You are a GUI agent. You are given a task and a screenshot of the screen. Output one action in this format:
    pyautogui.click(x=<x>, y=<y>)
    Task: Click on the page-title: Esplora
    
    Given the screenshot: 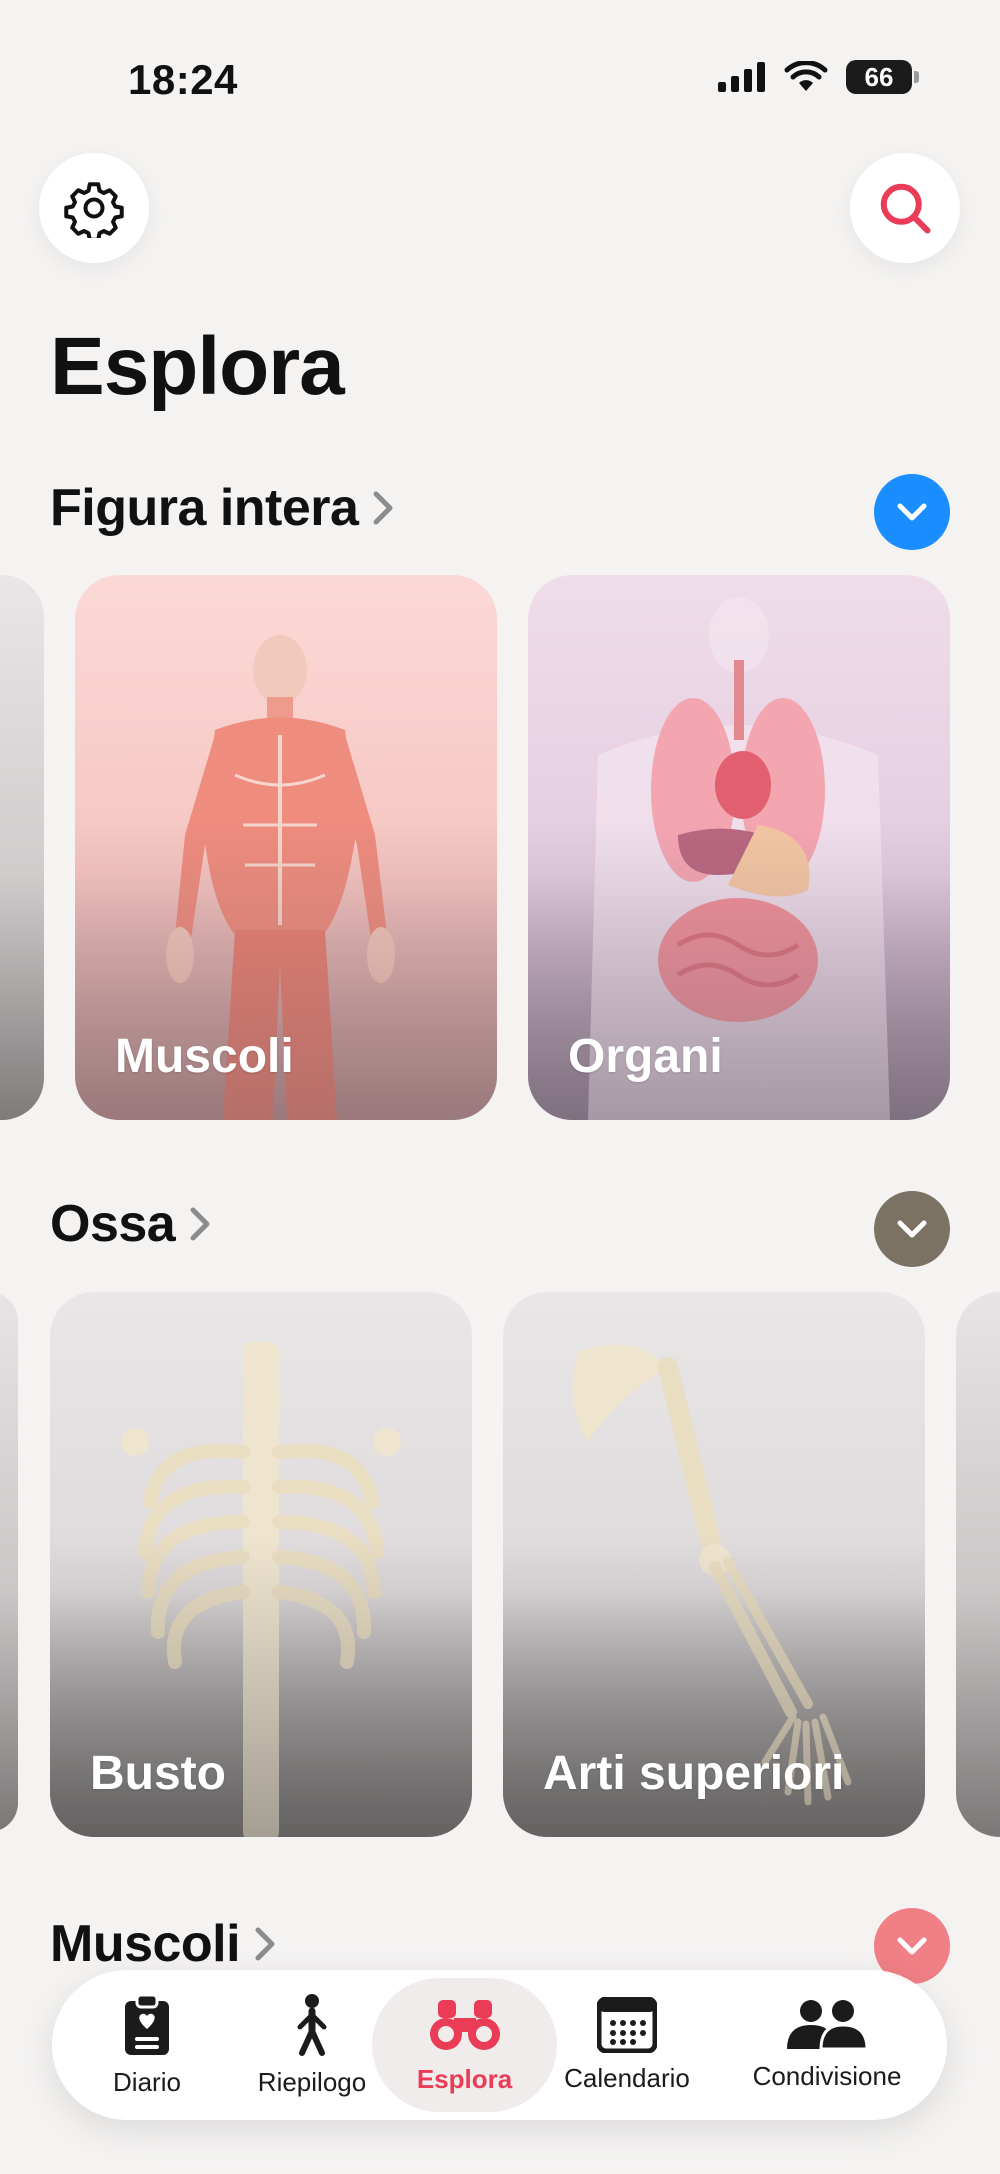 What is the action you would take?
    pyautogui.click(x=197, y=366)
    